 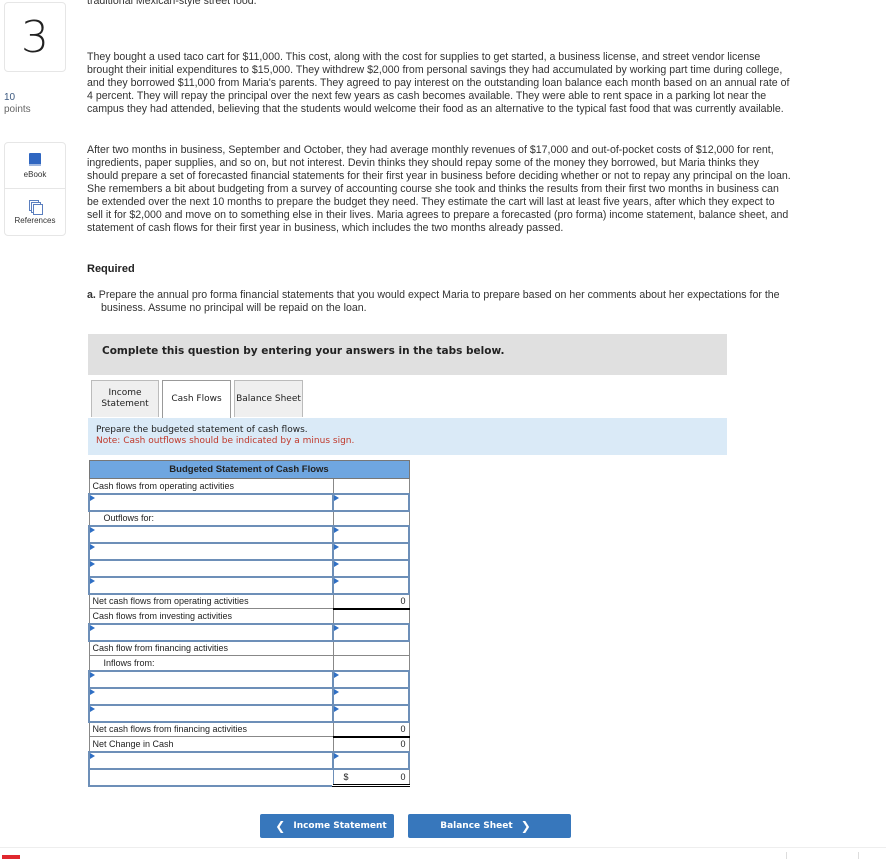 What do you see at coordinates (35, 220) in the screenshot?
I see `references-label: References` at bounding box center [35, 220].